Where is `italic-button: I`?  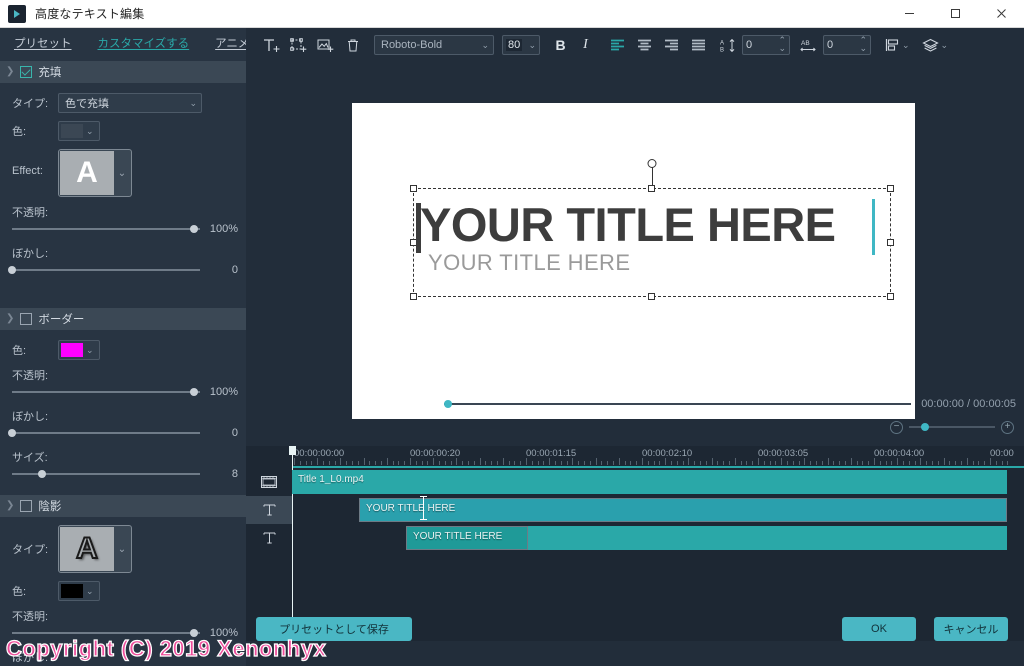
italic-button: I is located at coordinates (585, 45).